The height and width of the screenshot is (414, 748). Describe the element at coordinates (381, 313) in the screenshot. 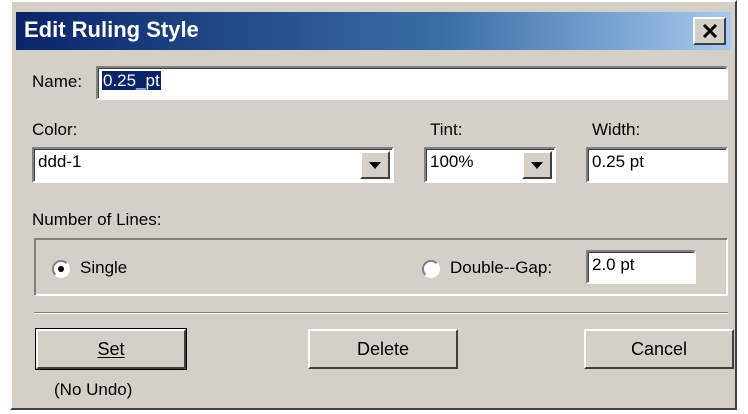

I see `separator` at that location.